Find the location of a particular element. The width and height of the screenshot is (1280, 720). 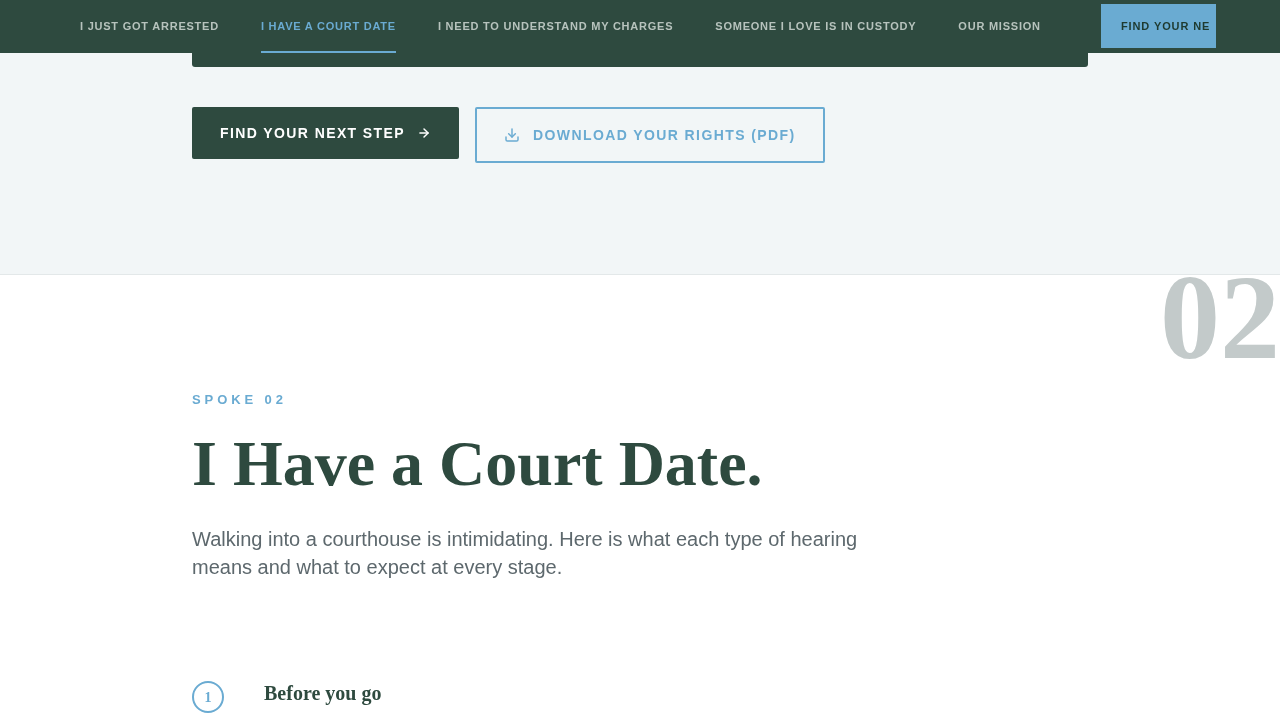

section-eyebrow: SPOKE 02 is located at coordinates (240, 400).